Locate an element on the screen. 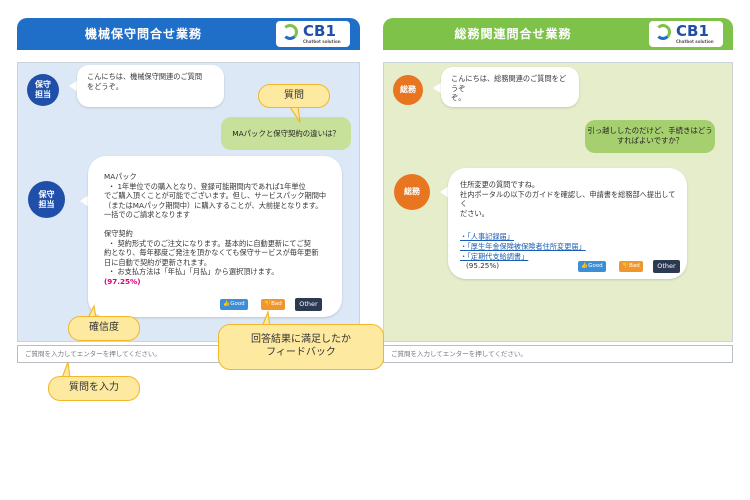  user-question-line-2: すればよいですか？ is located at coordinates (650, 140).